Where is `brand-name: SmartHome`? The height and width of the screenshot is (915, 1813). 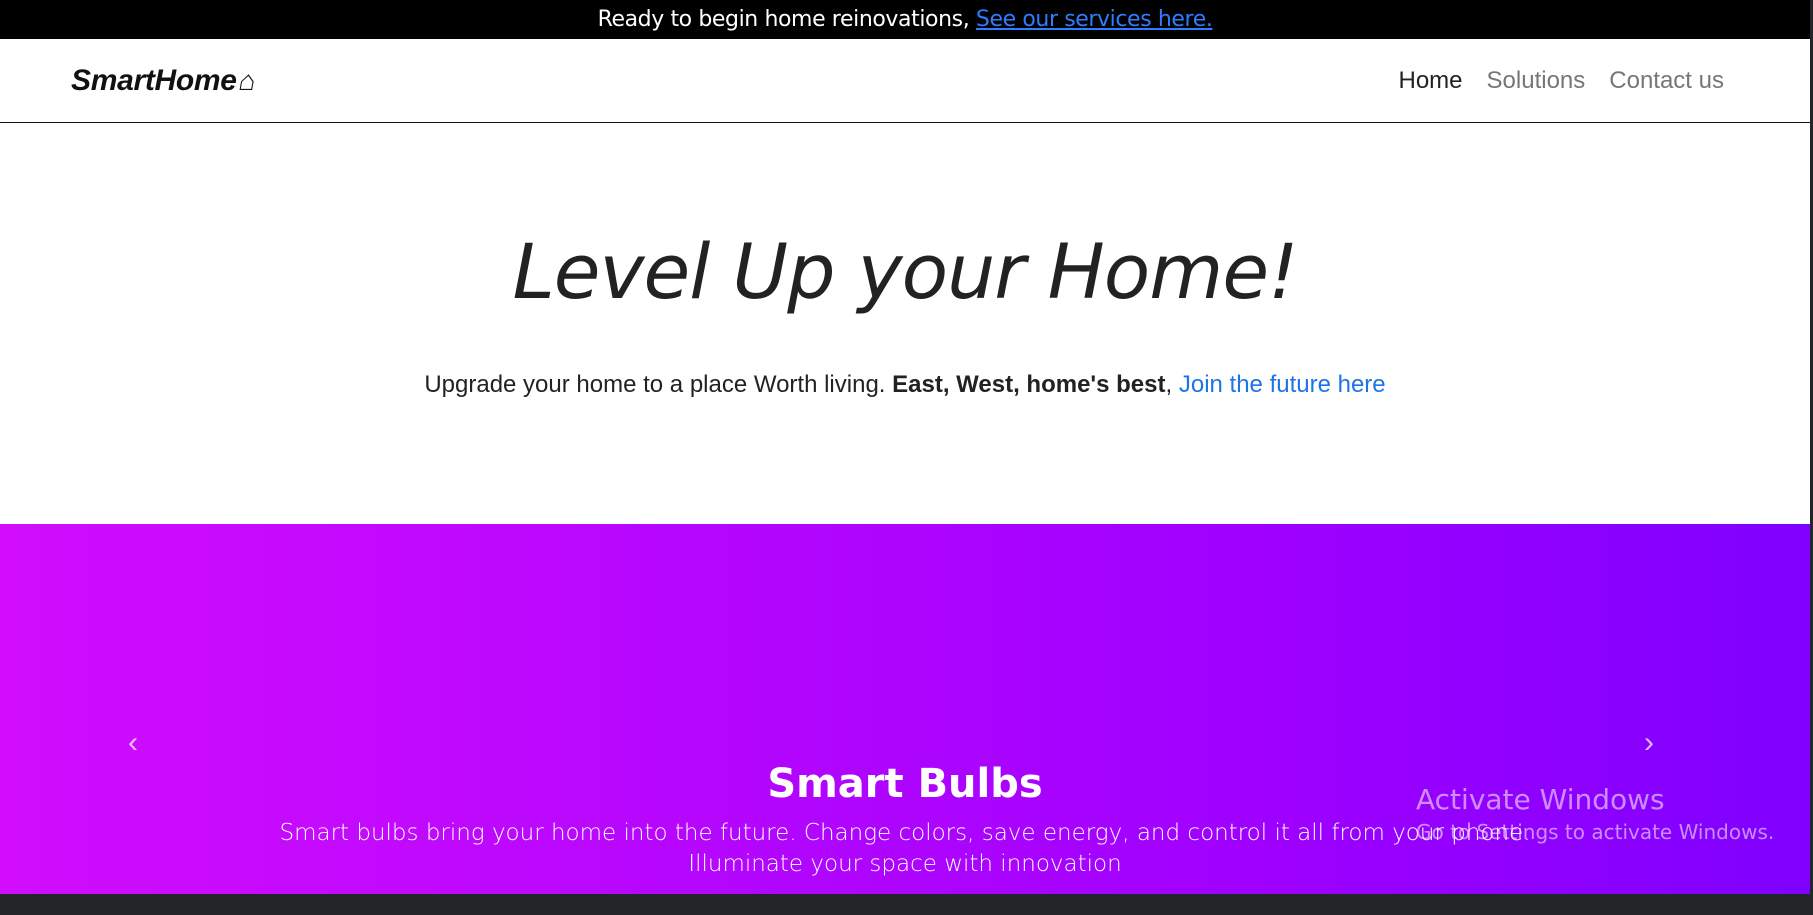
brand-name: SmartHome is located at coordinates (154, 80).